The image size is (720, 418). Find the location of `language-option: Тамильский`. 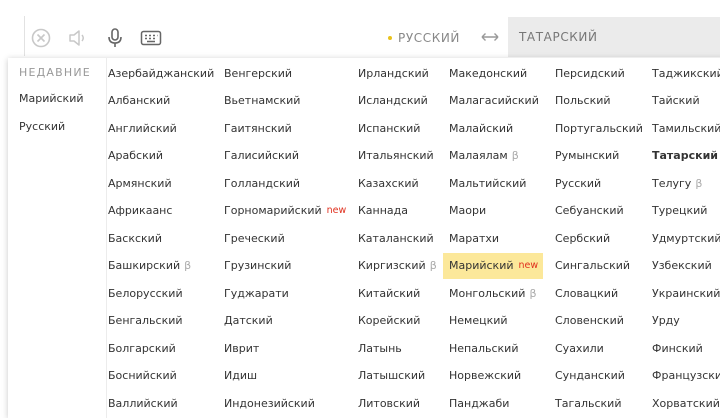

language-option: Тамильский is located at coordinates (683, 128).